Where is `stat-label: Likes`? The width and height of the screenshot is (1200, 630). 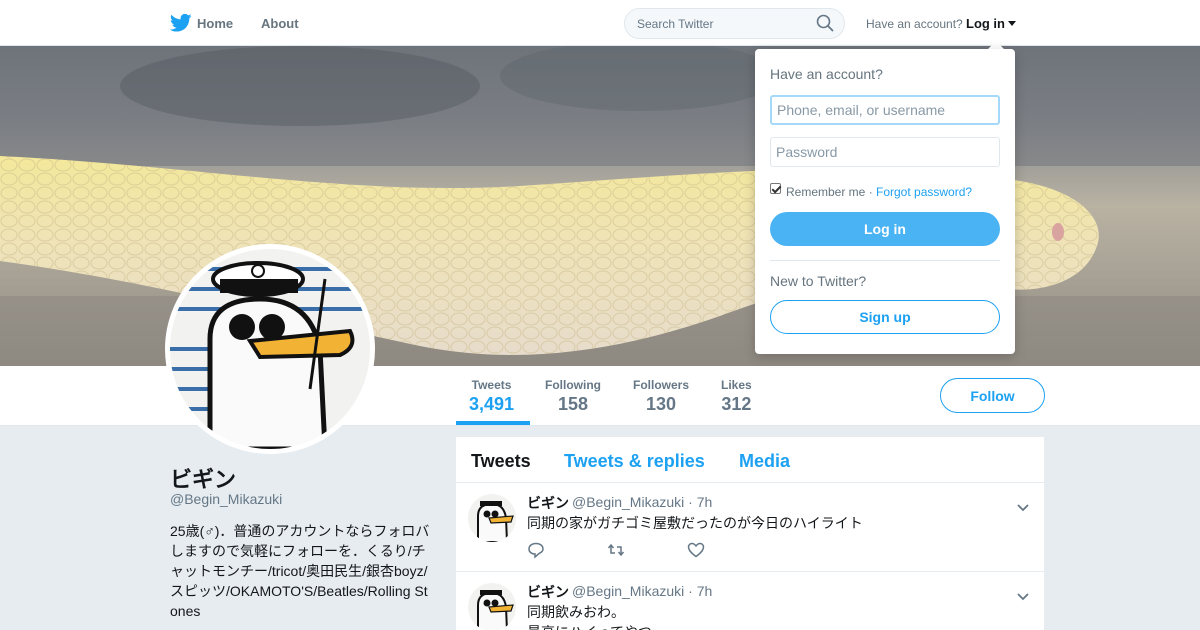 stat-label: Likes is located at coordinates (736, 385).